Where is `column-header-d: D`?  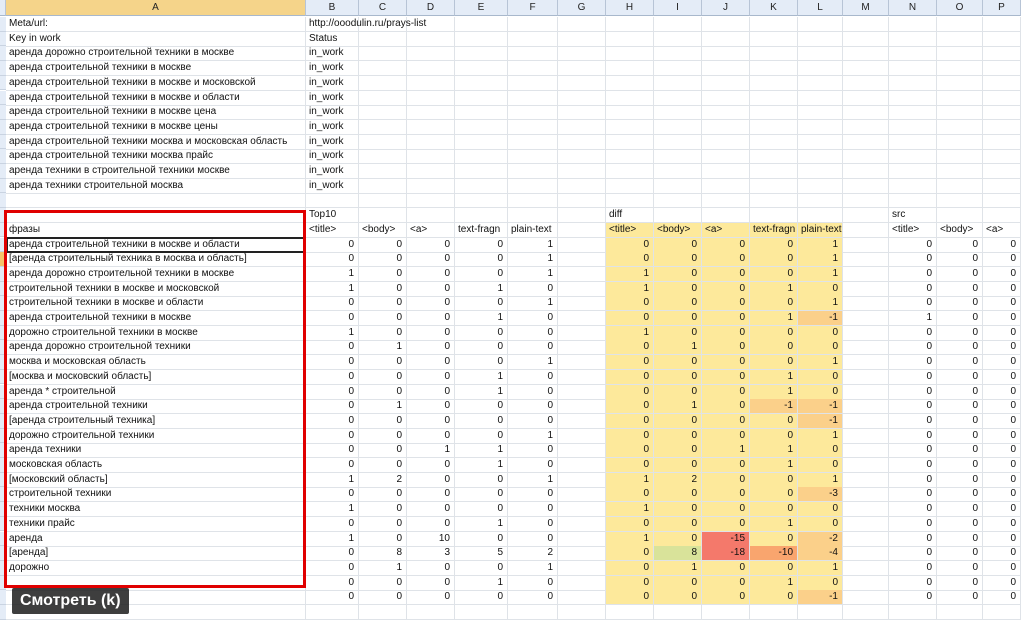 column-header-d: D is located at coordinates (431, 8).